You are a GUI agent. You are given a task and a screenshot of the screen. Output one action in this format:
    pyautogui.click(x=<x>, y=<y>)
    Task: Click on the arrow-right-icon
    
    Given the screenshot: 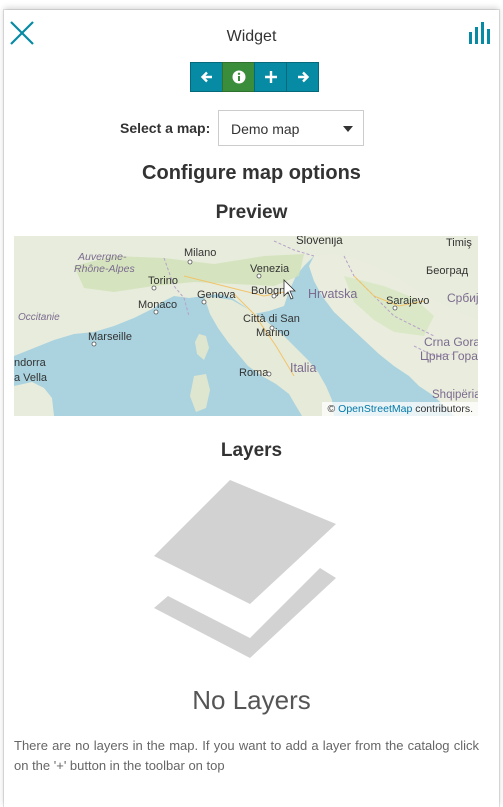 What is the action you would take?
    pyautogui.click(x=303, y=77)
    